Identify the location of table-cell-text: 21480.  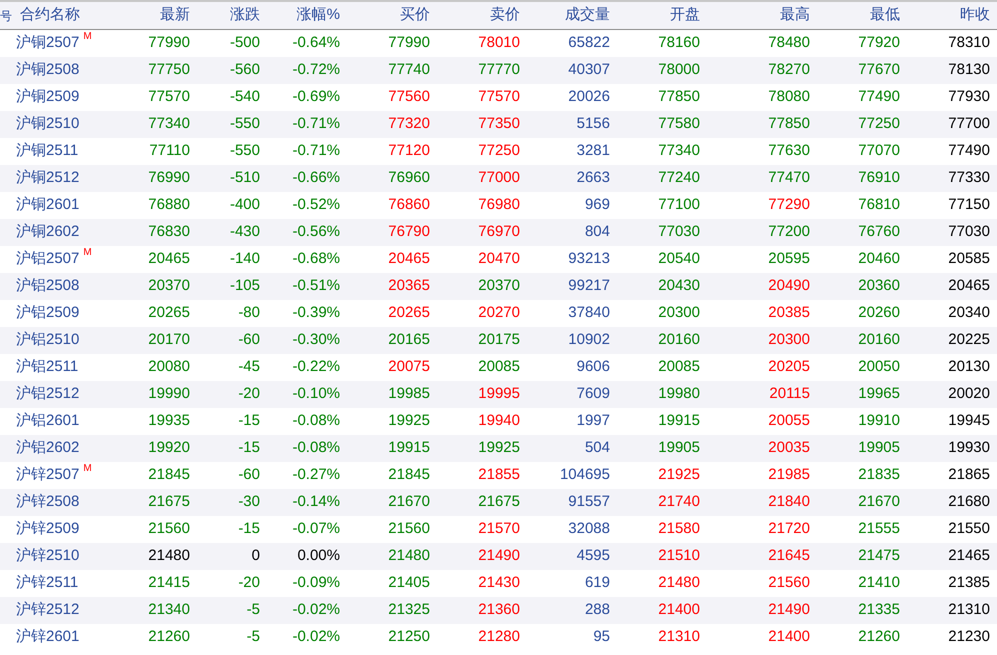
(168, 556).